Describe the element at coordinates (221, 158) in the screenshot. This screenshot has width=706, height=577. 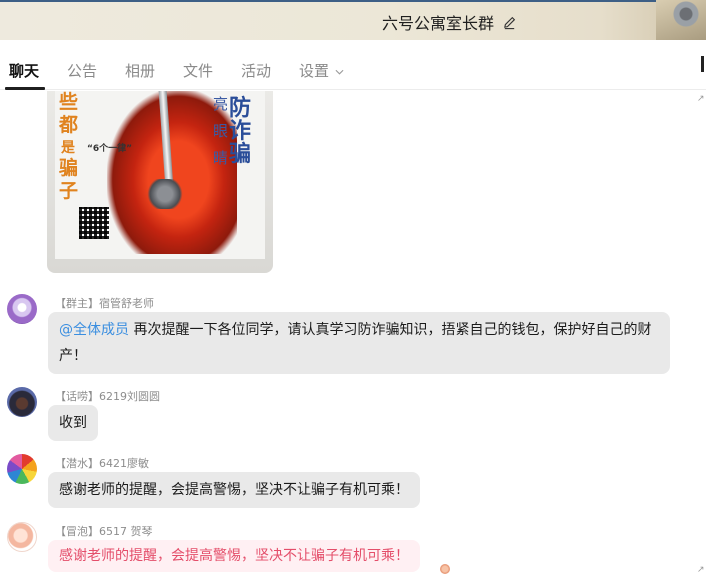
I see `image-side-text-3: 睛` at that location.